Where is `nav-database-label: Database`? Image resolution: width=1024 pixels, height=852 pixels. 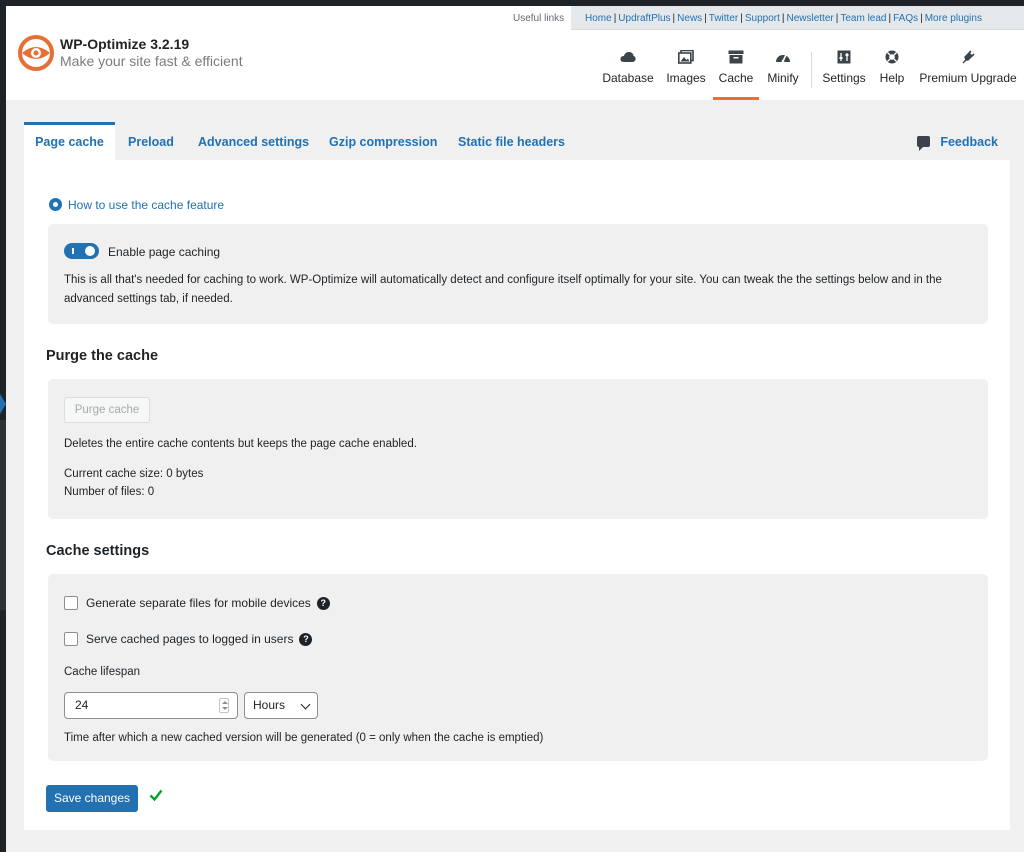
nav-database-label: Database is located at coordinates (628, 78).